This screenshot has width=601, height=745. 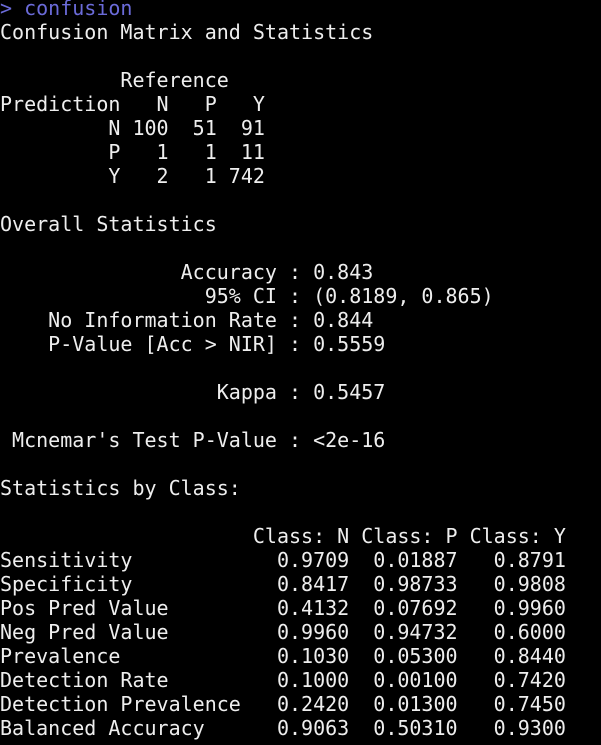 What do you see at coordinates (283, 560) in the screenshot?
I see `class-row-sensitivity: Sensitivity 0.9709 0.01887 0.8791` at bounding box center [283, 560].